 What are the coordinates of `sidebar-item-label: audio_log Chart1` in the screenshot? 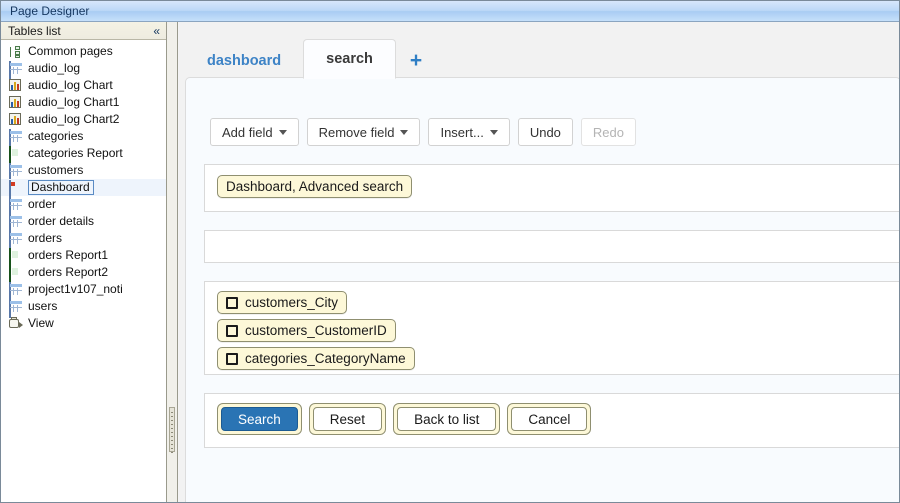 It's located at (74, 102).